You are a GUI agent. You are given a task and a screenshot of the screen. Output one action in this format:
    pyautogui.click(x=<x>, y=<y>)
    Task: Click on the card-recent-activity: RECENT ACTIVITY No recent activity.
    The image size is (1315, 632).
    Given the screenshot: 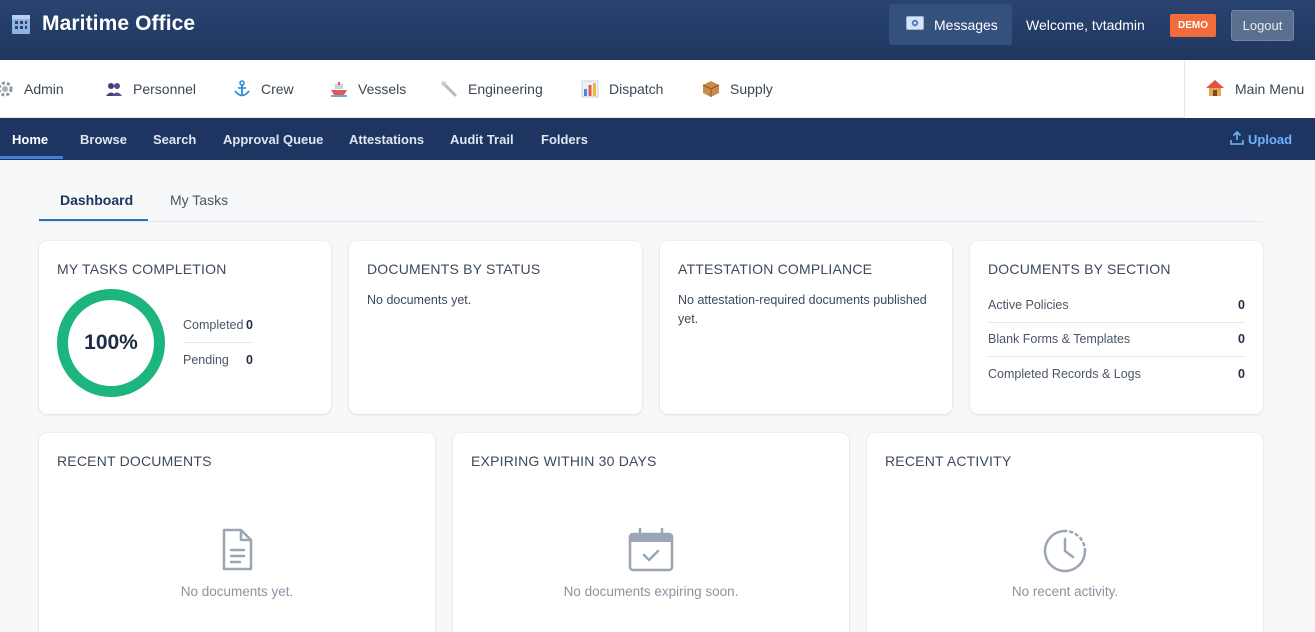 What is the action you would take?
    pyautogui.click(x=1065, y=532)
    